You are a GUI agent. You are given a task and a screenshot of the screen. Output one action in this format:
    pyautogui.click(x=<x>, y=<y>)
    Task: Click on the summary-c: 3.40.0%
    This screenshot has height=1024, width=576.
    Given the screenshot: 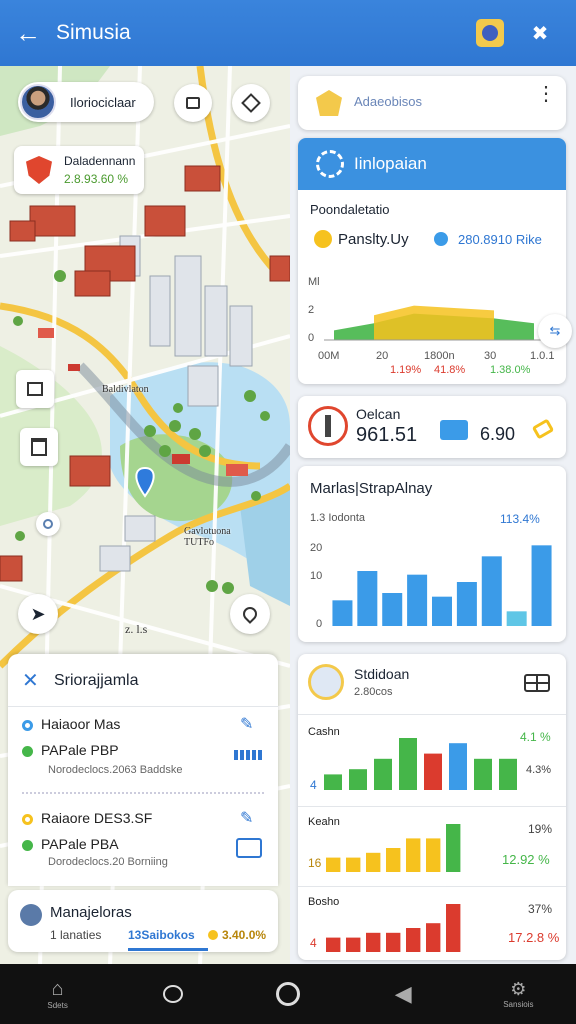 What is the action you would take?
    pyautogui.click(x=244, y=935)
    